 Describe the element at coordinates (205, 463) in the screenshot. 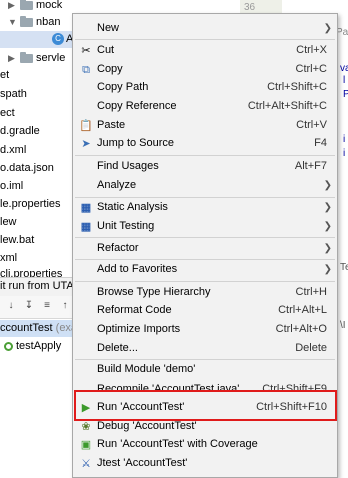

I see `menu-item-jtest: ⚔ Jtest 'AccountTest'` at that location.